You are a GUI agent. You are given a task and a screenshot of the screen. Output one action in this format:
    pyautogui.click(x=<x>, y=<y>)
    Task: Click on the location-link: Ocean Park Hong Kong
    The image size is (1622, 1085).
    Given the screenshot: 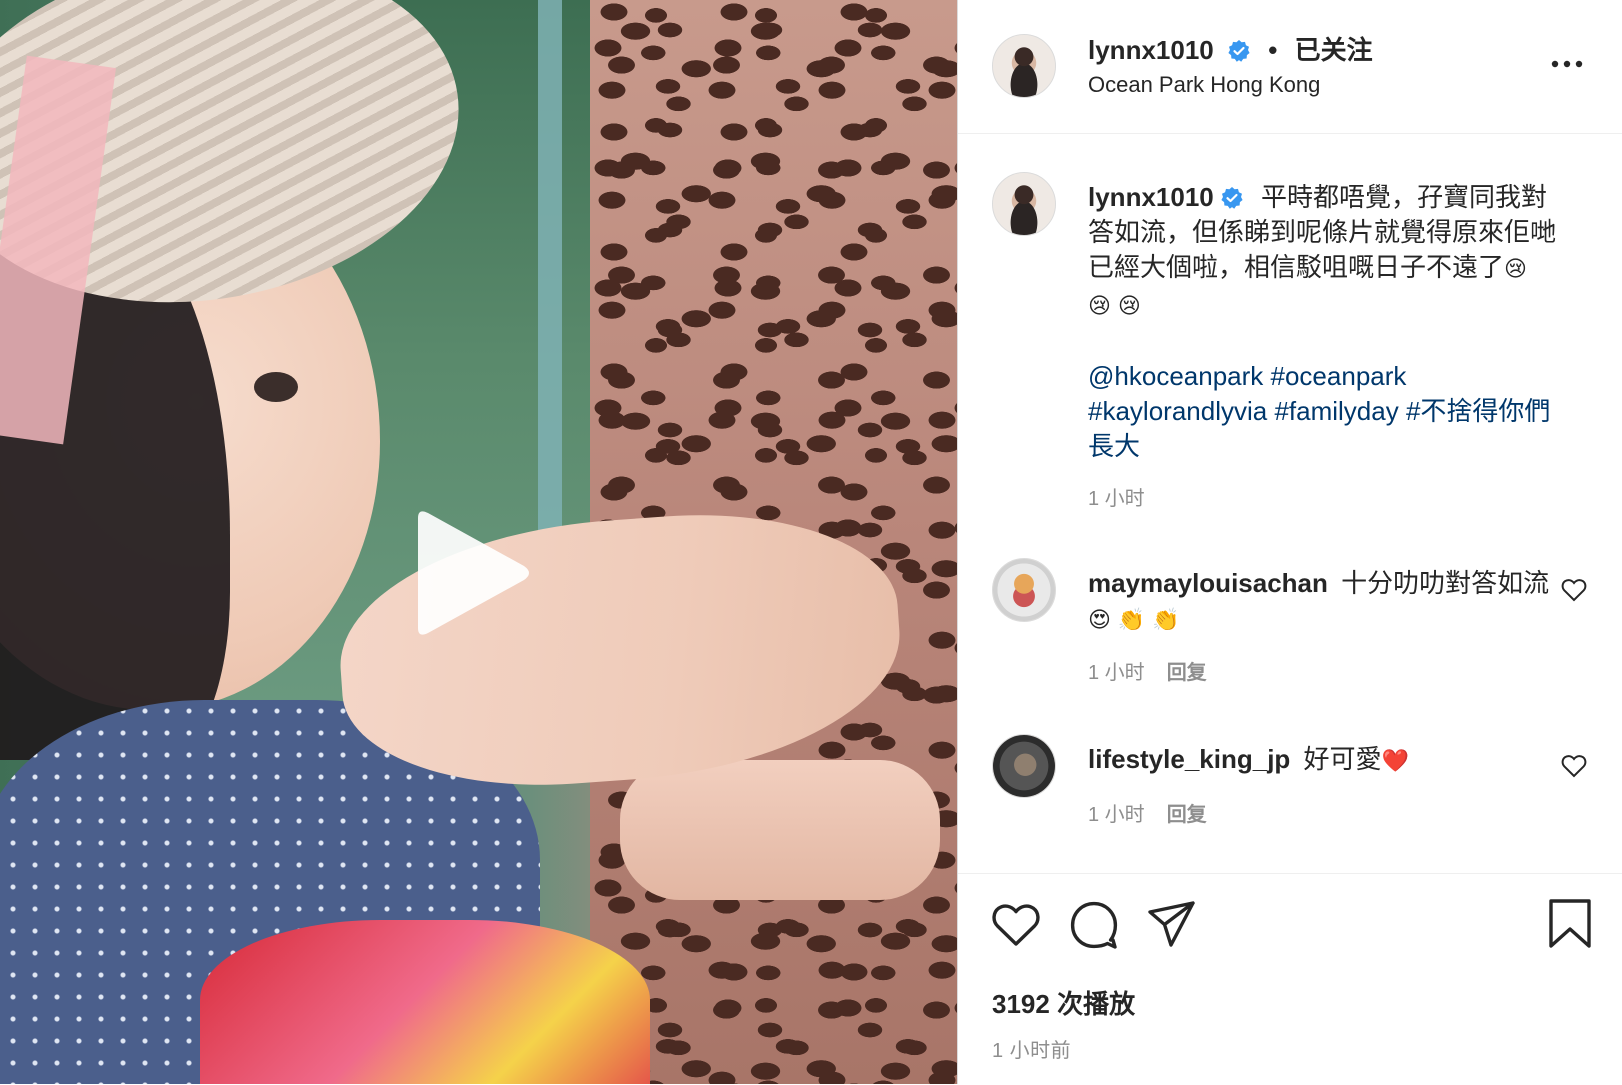 What is the action you would take?
    pyautogui.click(x=1204, y=85)
    